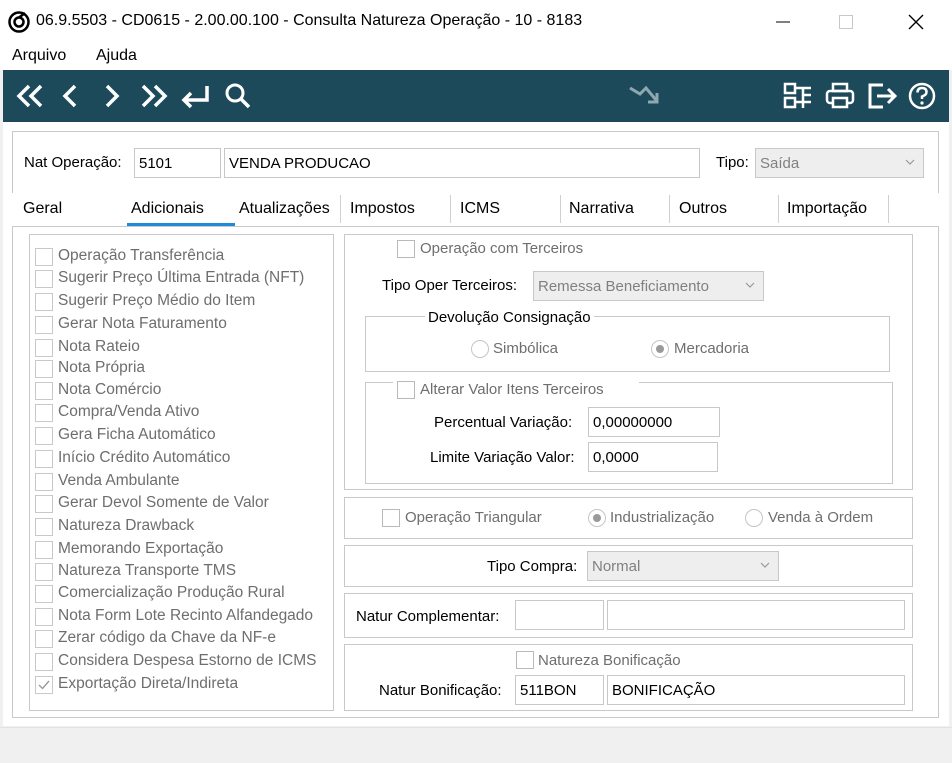 The width and height of the screenshot is (952, 763). I want to click on natureza-bonificacao-checkbox, so click(525, 660).